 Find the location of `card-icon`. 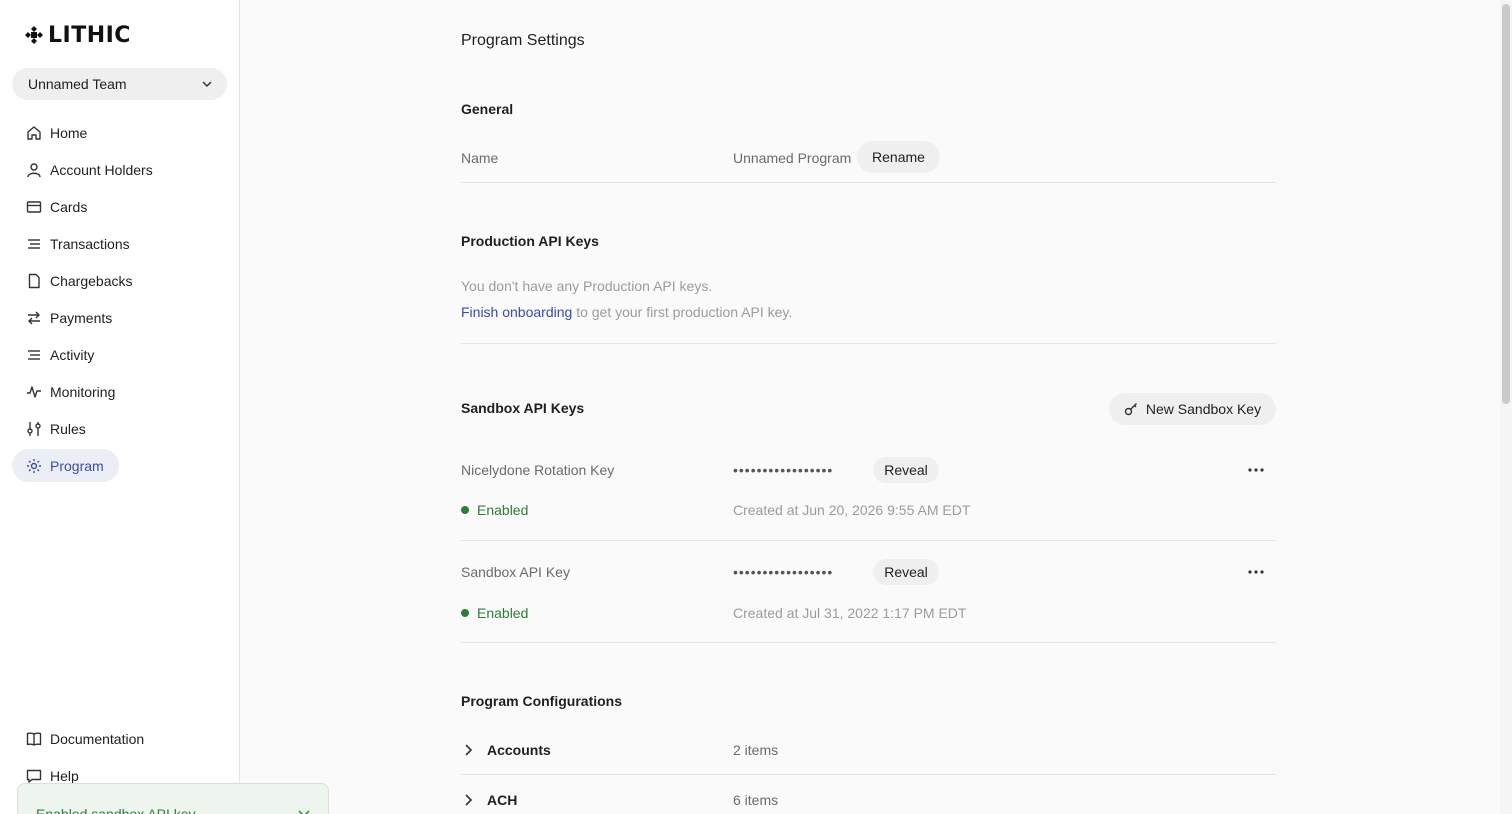

card-icon is located at coordinates (34, 206).